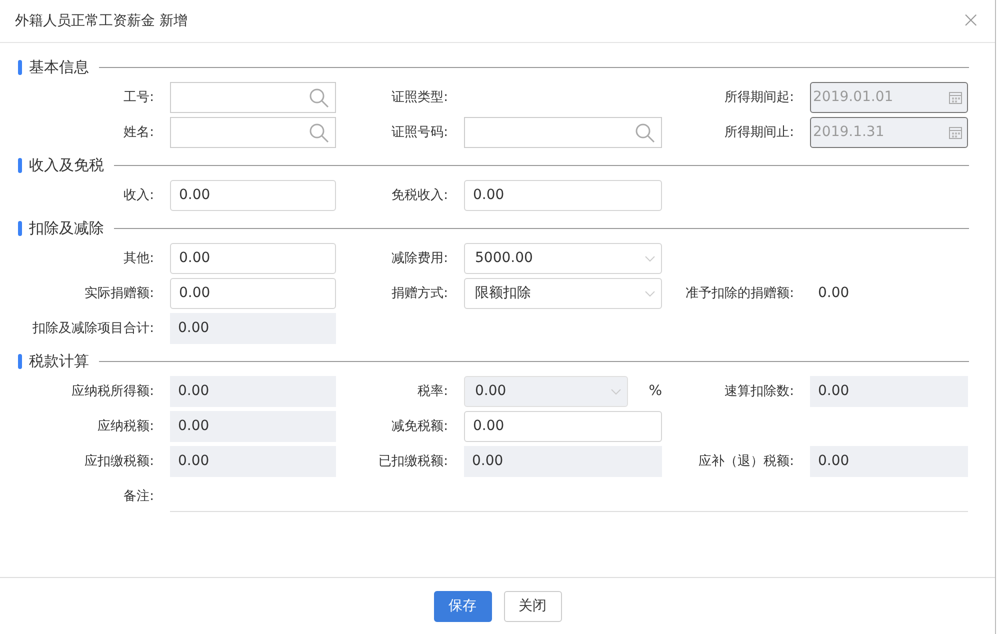  What do you see at coordinates (66, 228) in the screenshot?
I see `section-title: 扣除及减除` at bounding box center [66, 228].